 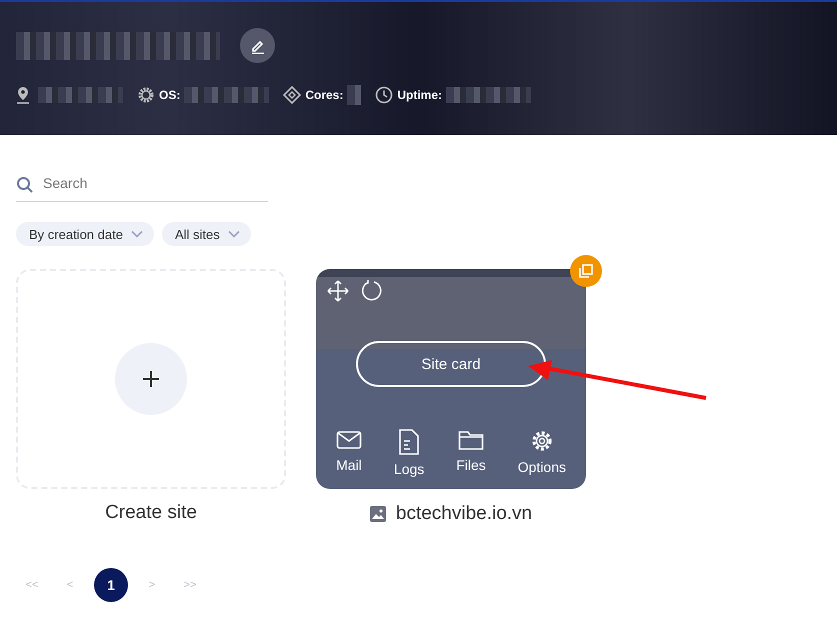 What do you see at coordinates (464, 514) in the screenshot?
I see `site-domain: bctechvibe.io.vn` at bounding box center [464, 514].